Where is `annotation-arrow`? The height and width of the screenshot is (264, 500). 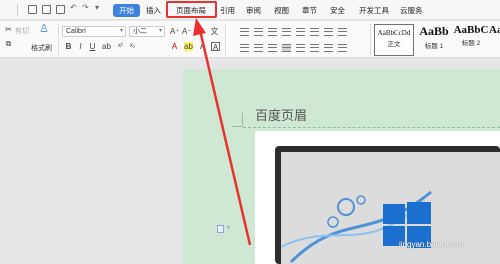
annotation-arrow is located at coordinates (222, 132).